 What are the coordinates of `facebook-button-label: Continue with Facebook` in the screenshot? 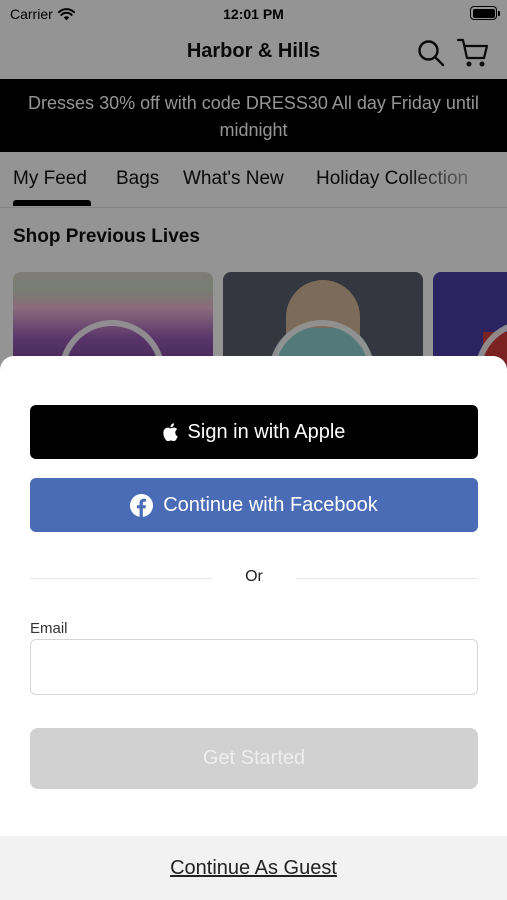 It's located at (270, 504).